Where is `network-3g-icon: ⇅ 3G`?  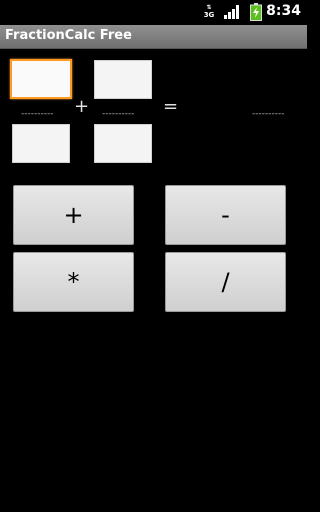 network-3g-icon: ⇅ 3G is located at coordinates (209, 11).